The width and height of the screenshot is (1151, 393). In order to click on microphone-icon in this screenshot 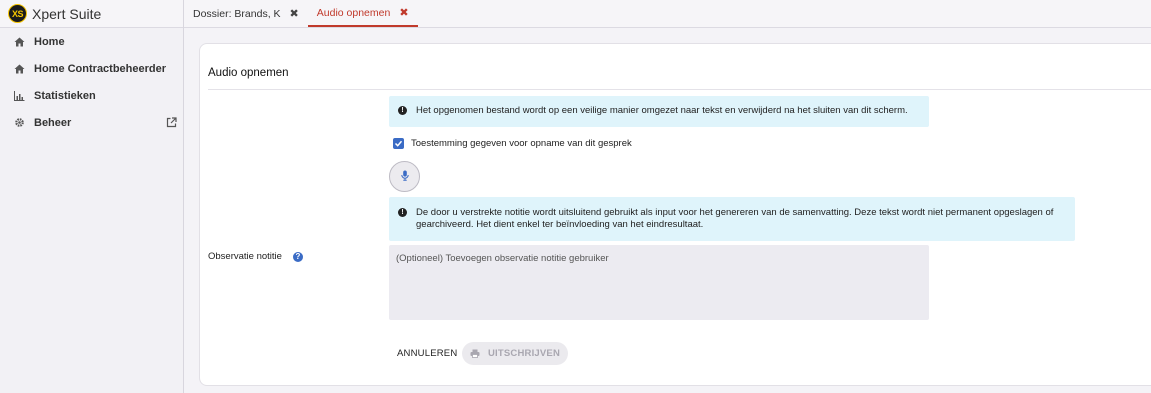, I will do `click(404, 177)`.